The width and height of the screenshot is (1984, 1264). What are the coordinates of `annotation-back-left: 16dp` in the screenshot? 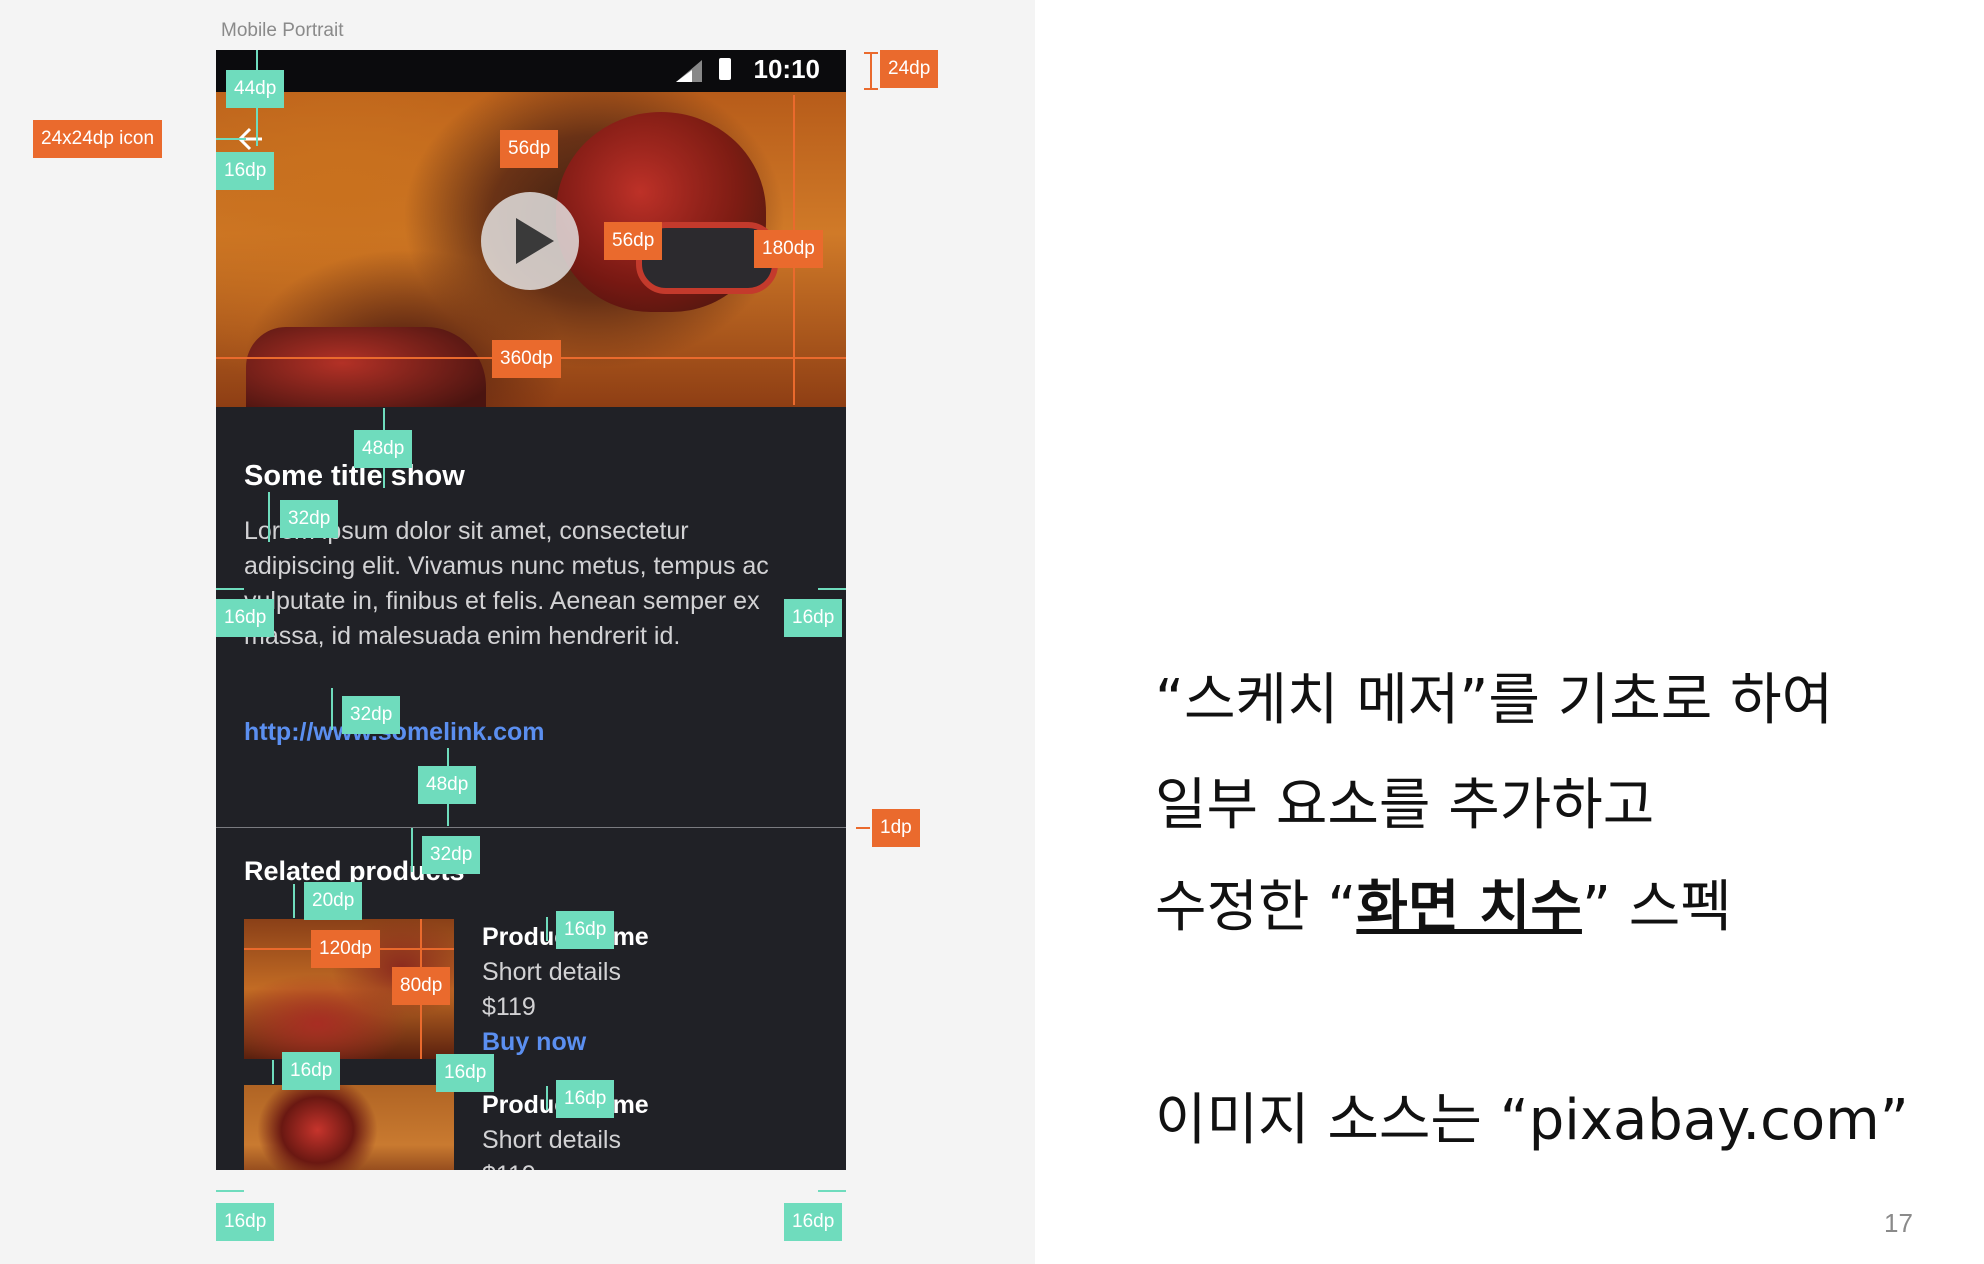 It's located at (245, 171).